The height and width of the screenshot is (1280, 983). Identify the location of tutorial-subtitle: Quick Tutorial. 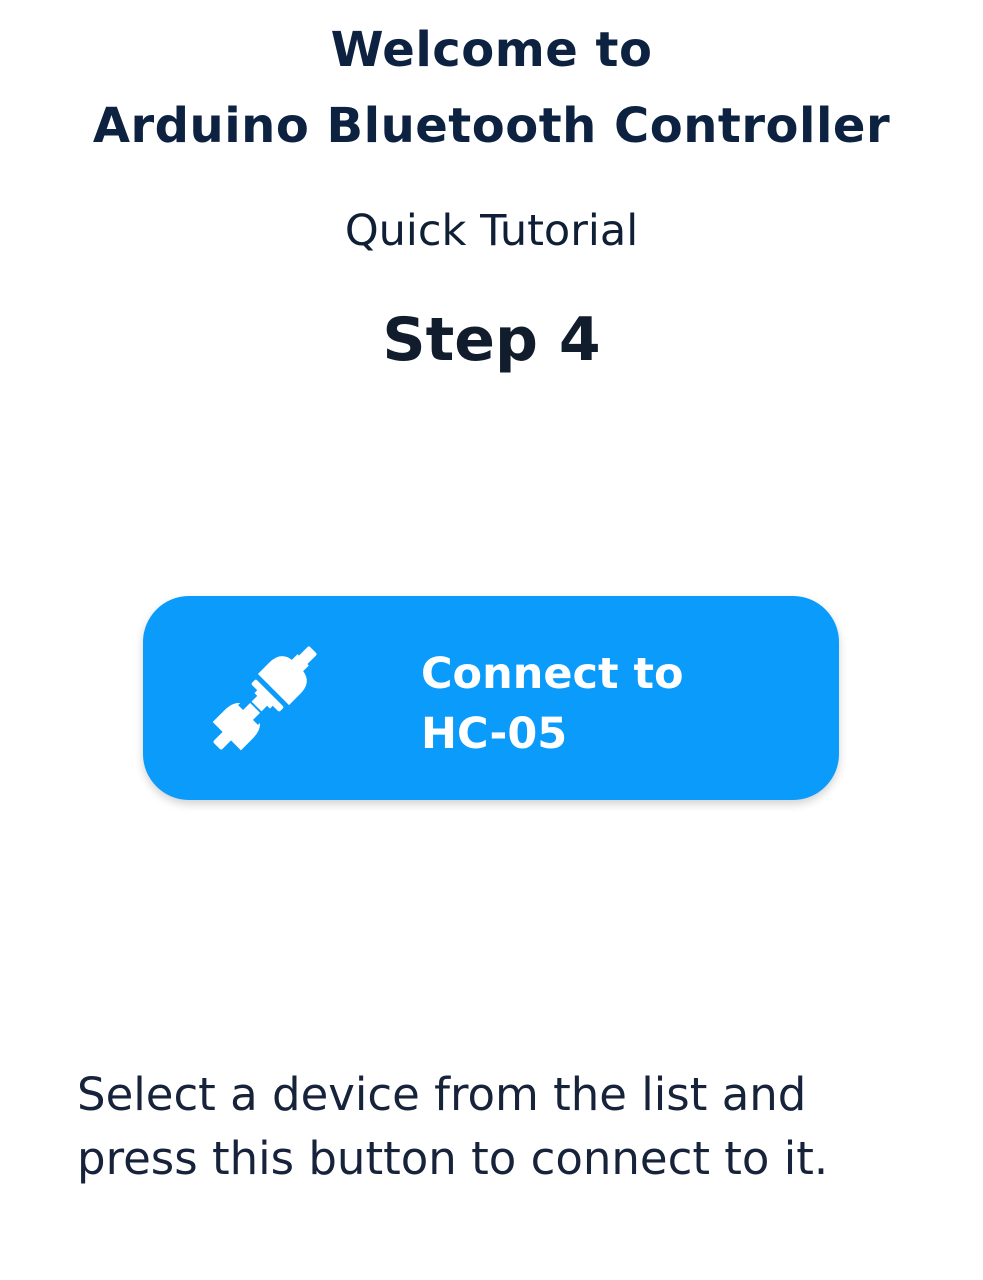
(491, 231).